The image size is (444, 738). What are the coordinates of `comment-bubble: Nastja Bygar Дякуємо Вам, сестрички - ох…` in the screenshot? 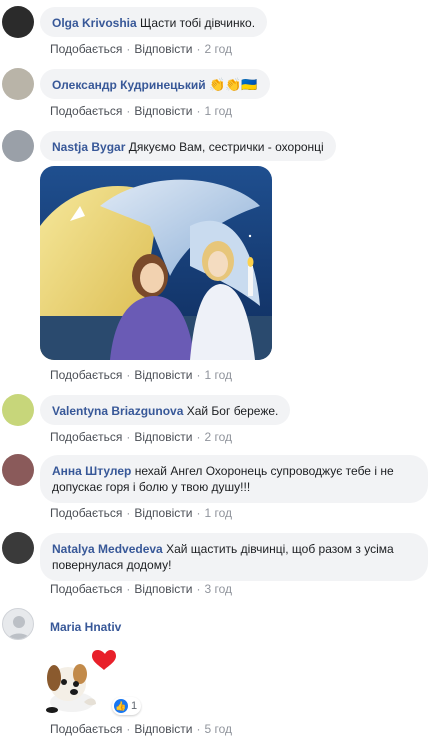 It's located at (188, 146).